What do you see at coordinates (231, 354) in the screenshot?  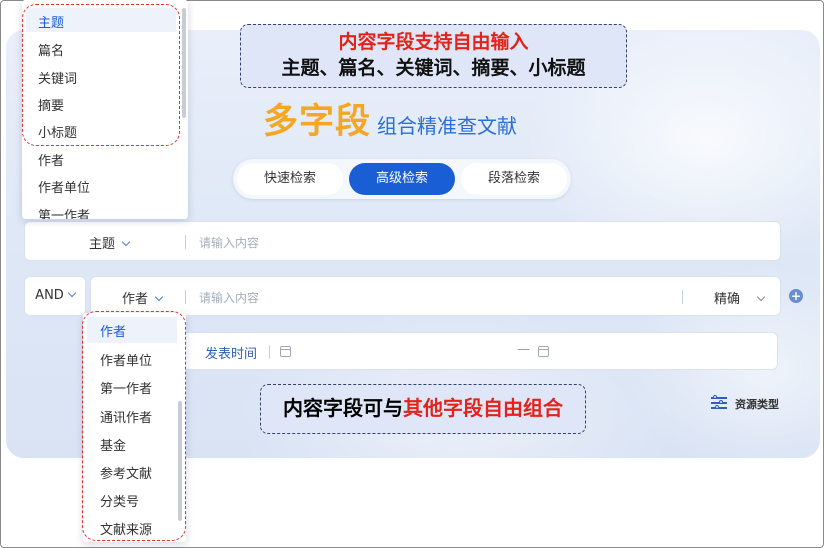 I see `date-field-label: 发表时间` at bounding box center [231, 354].